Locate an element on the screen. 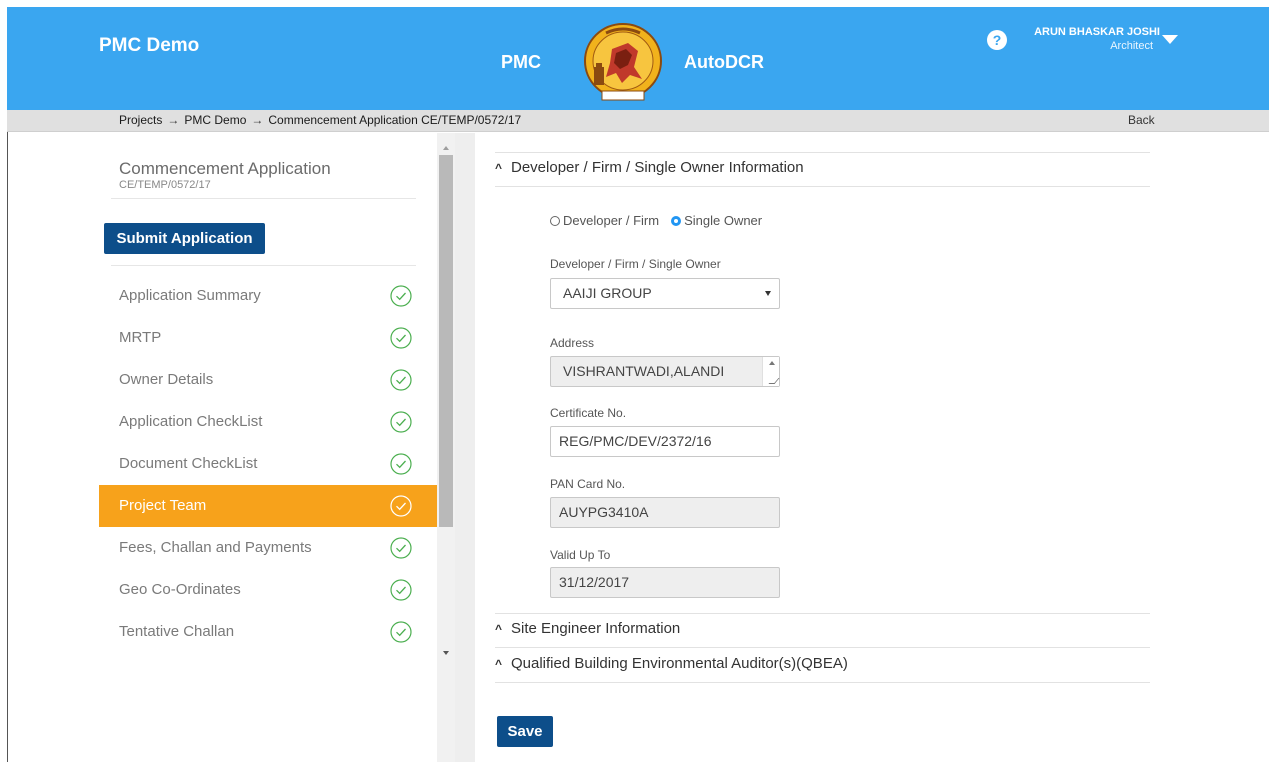 The image size is (1269, 762). sidebar-item-label: Owner Details is located at coordinates (166, 379).